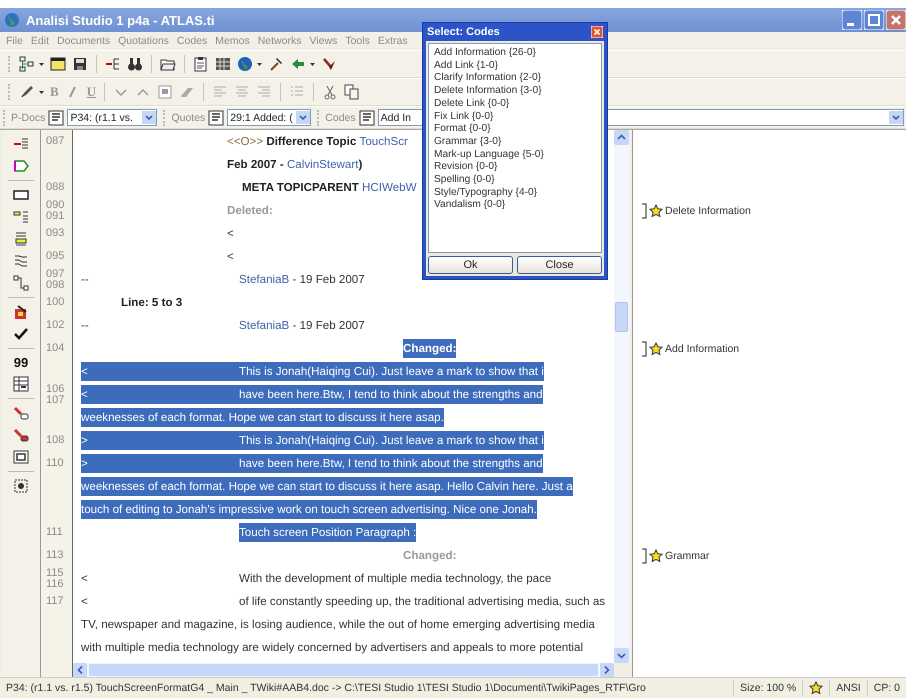  I want to click on scroll-thumb, so click(621, 317).